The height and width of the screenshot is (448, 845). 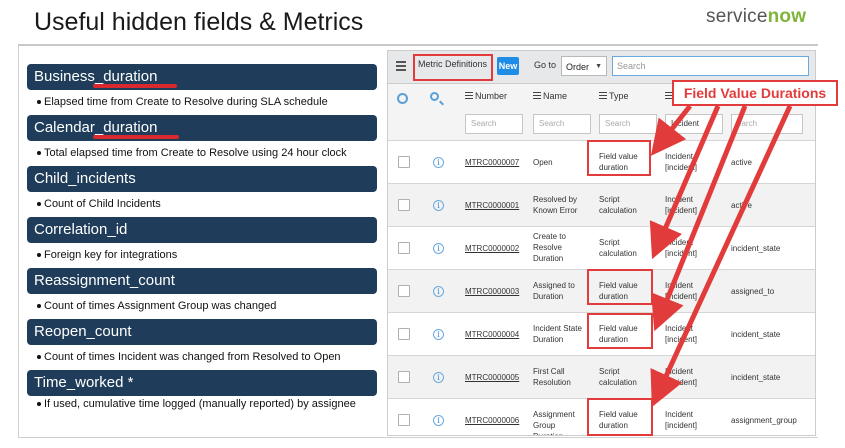 What do you see at coordinates (756, 17) in the screenshot?
I see `servicenow-logo: servicenow` at bounding box center [756, 17].